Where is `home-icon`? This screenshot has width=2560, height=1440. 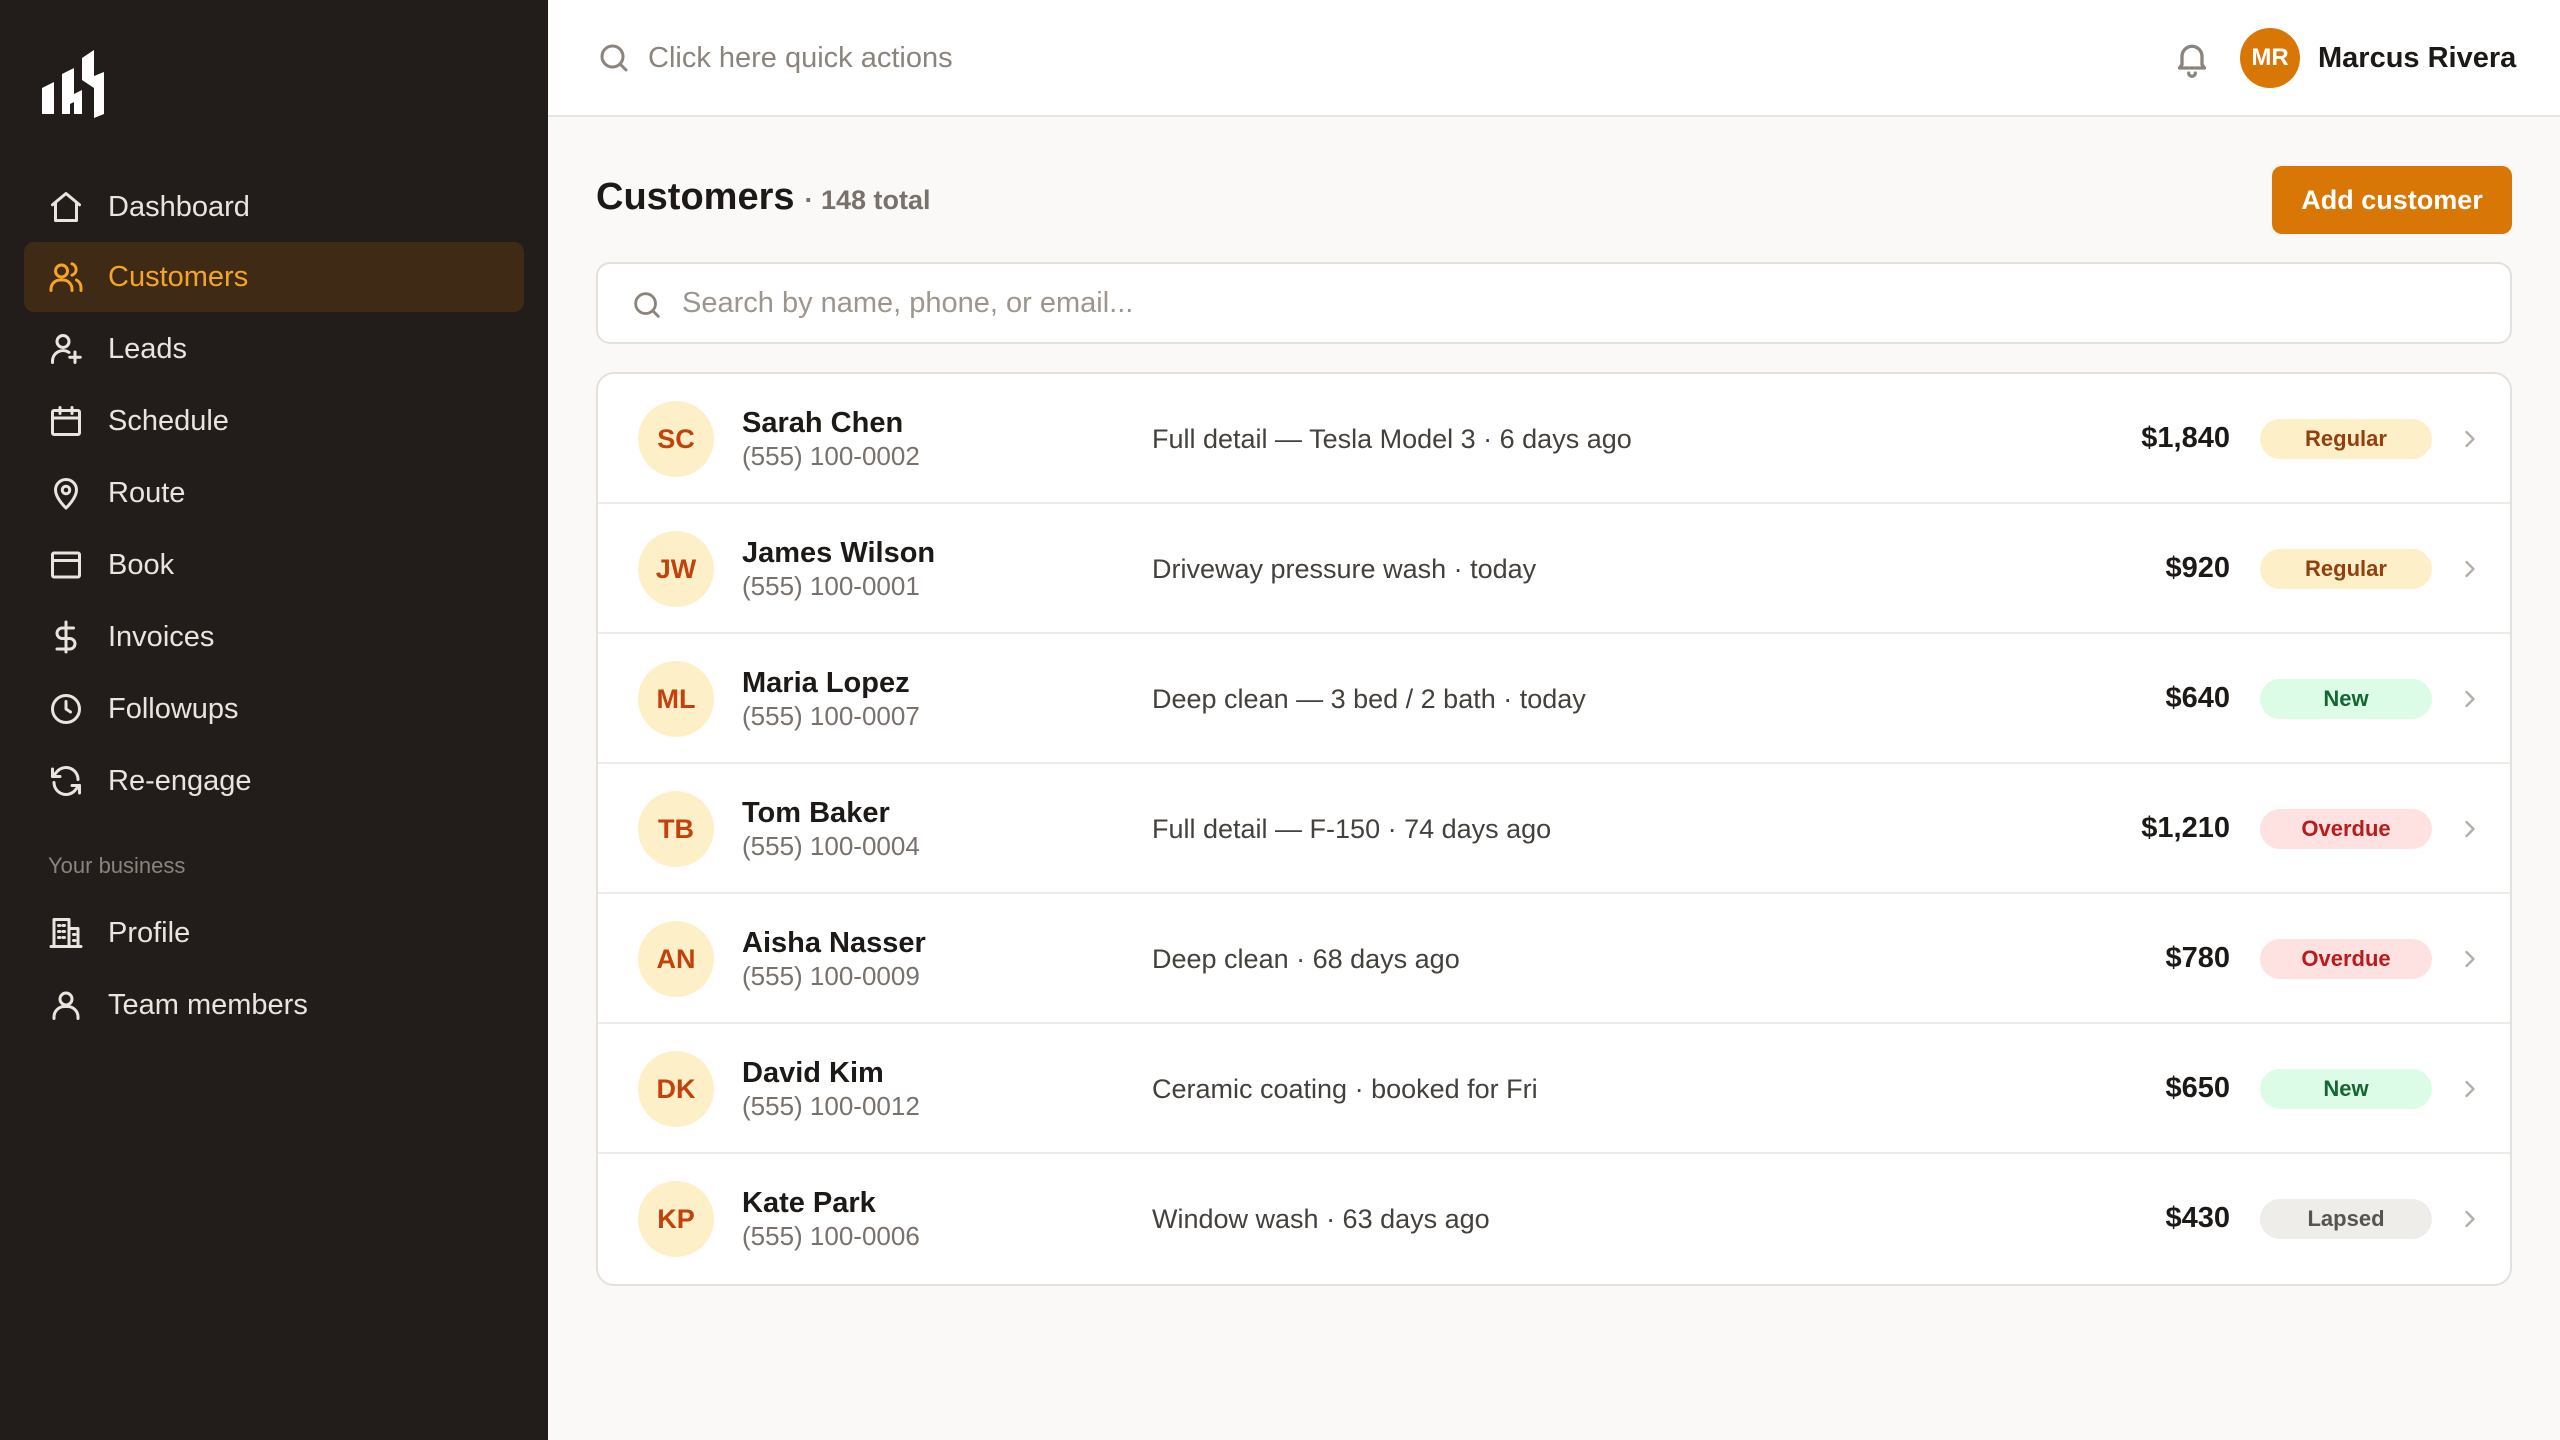
home-icon is located at coordinates (66, 207).